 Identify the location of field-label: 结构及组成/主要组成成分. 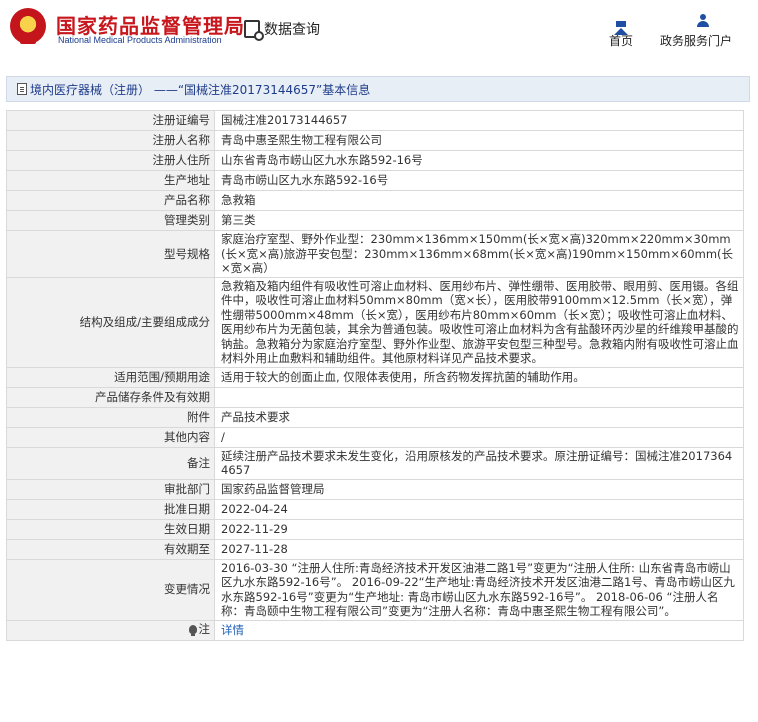
(110, 322).